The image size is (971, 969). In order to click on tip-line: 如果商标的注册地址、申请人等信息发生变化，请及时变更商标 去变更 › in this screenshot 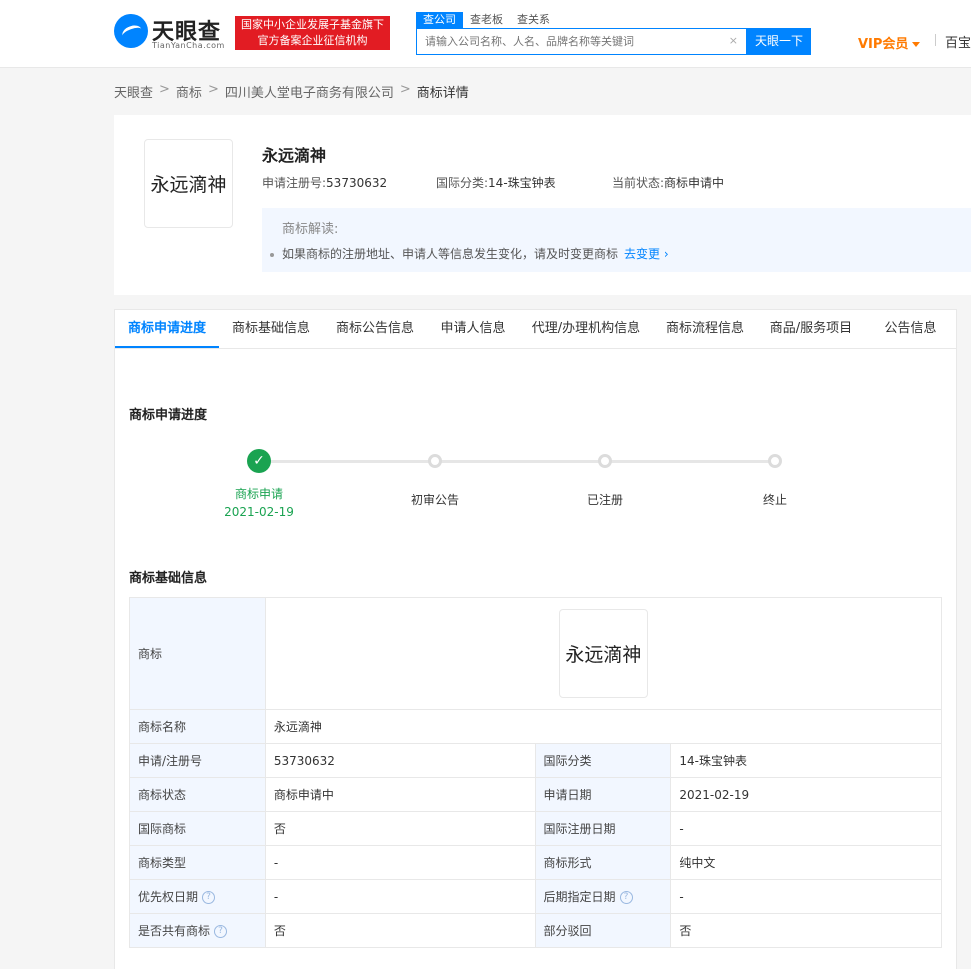, I will do `click(610, 253)`.